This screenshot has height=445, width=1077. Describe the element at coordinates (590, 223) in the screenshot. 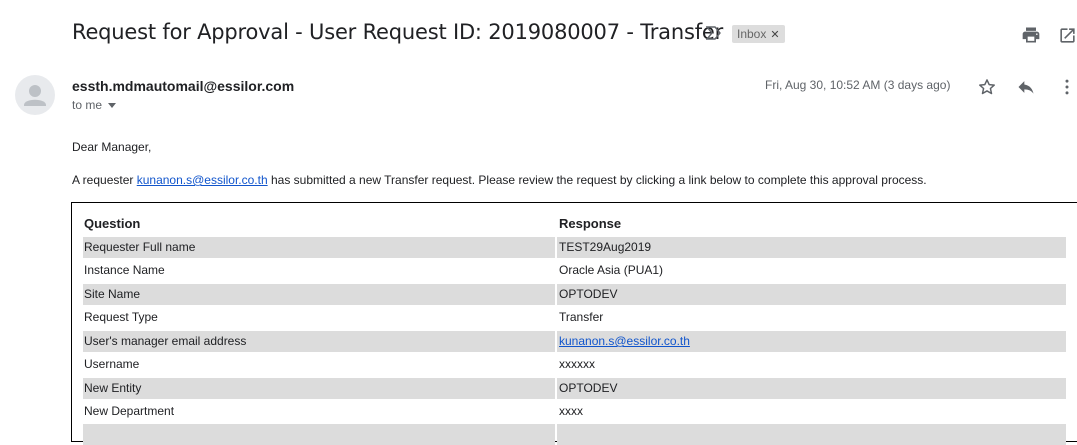

I see `column-header-response: Response` at that location.